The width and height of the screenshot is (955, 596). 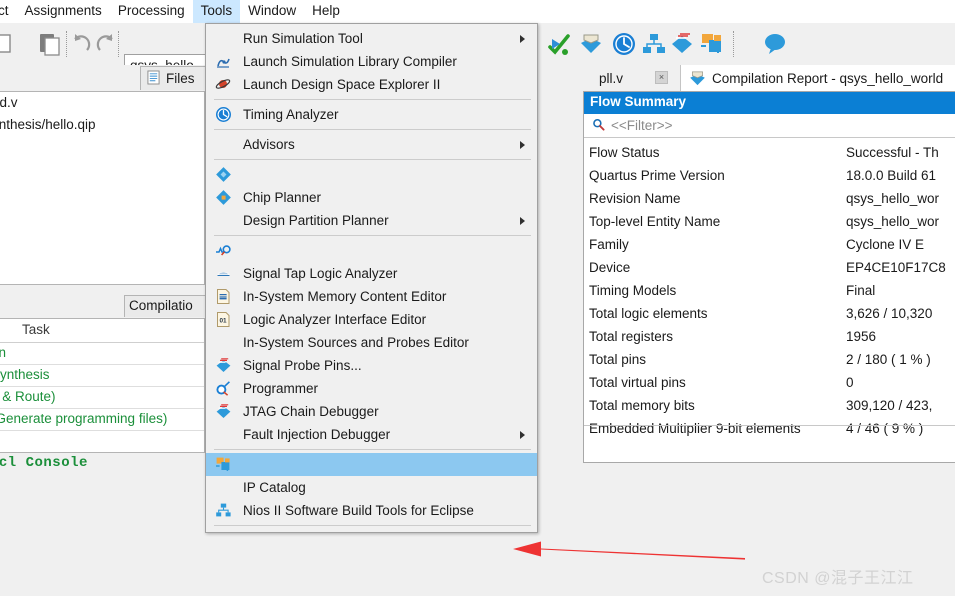 I want to click on comment-icon, so click(x=775, y=44).